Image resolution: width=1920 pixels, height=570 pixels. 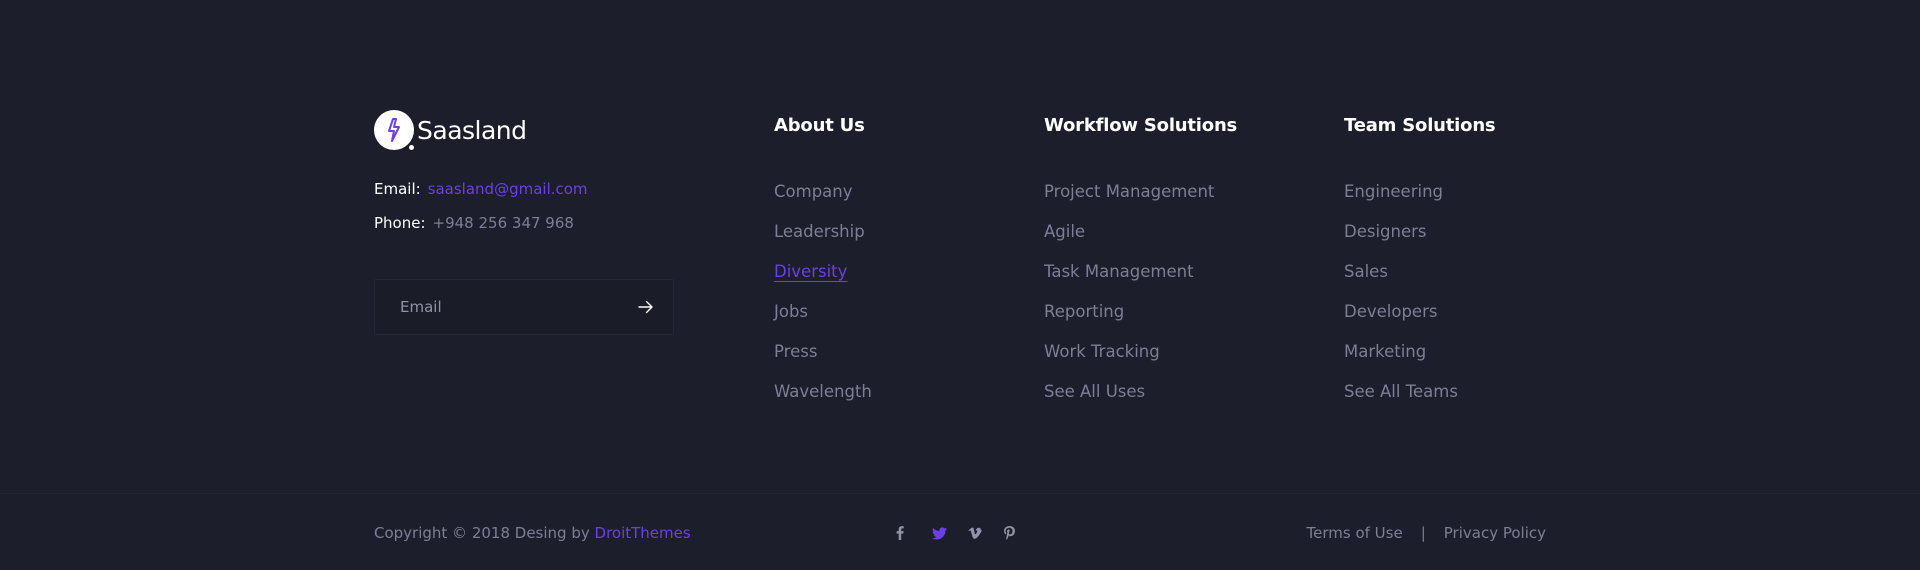 I want to click on link-developers: Developers, so click(x=1390, y=311).